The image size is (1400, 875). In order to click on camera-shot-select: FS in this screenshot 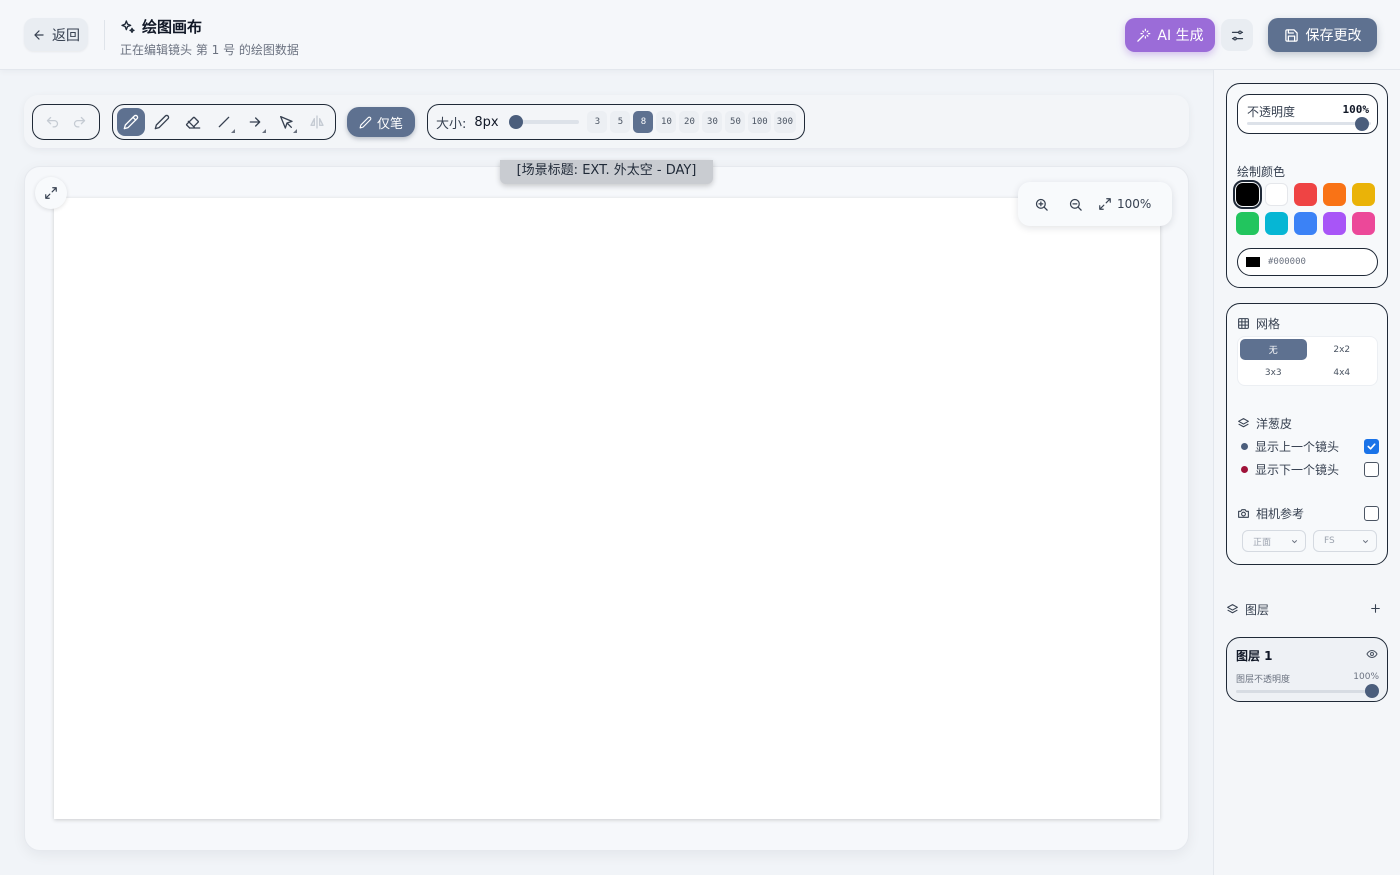, I will do `click(1345, 541)`.